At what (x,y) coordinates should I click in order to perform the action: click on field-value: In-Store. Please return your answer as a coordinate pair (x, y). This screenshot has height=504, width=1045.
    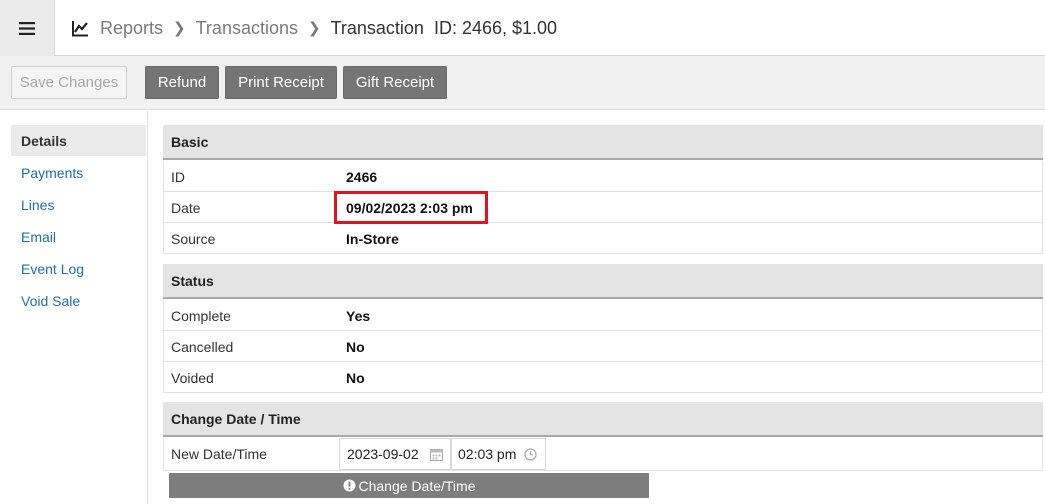
    Looking at the image, I should click on (372, 238).